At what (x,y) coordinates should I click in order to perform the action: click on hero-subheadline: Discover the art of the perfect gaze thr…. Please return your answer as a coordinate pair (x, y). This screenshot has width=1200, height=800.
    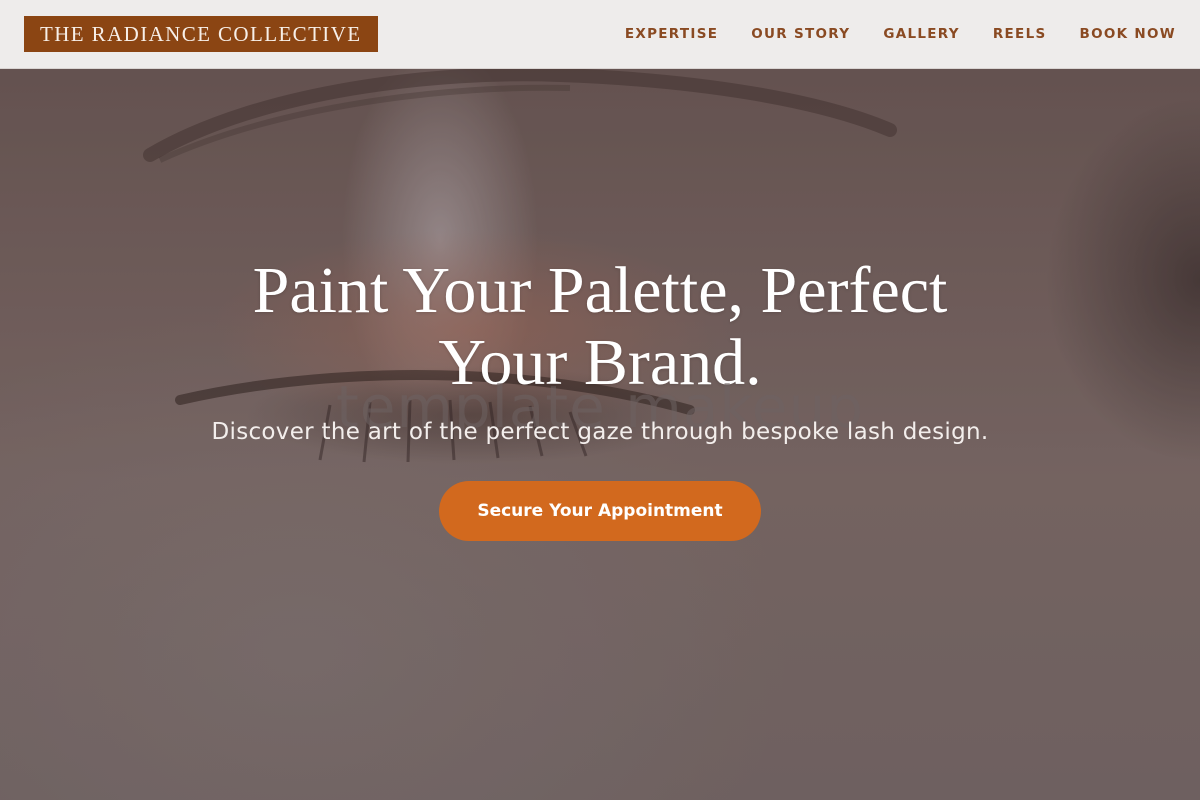
    Looking at the image, I should click on (600, 432).